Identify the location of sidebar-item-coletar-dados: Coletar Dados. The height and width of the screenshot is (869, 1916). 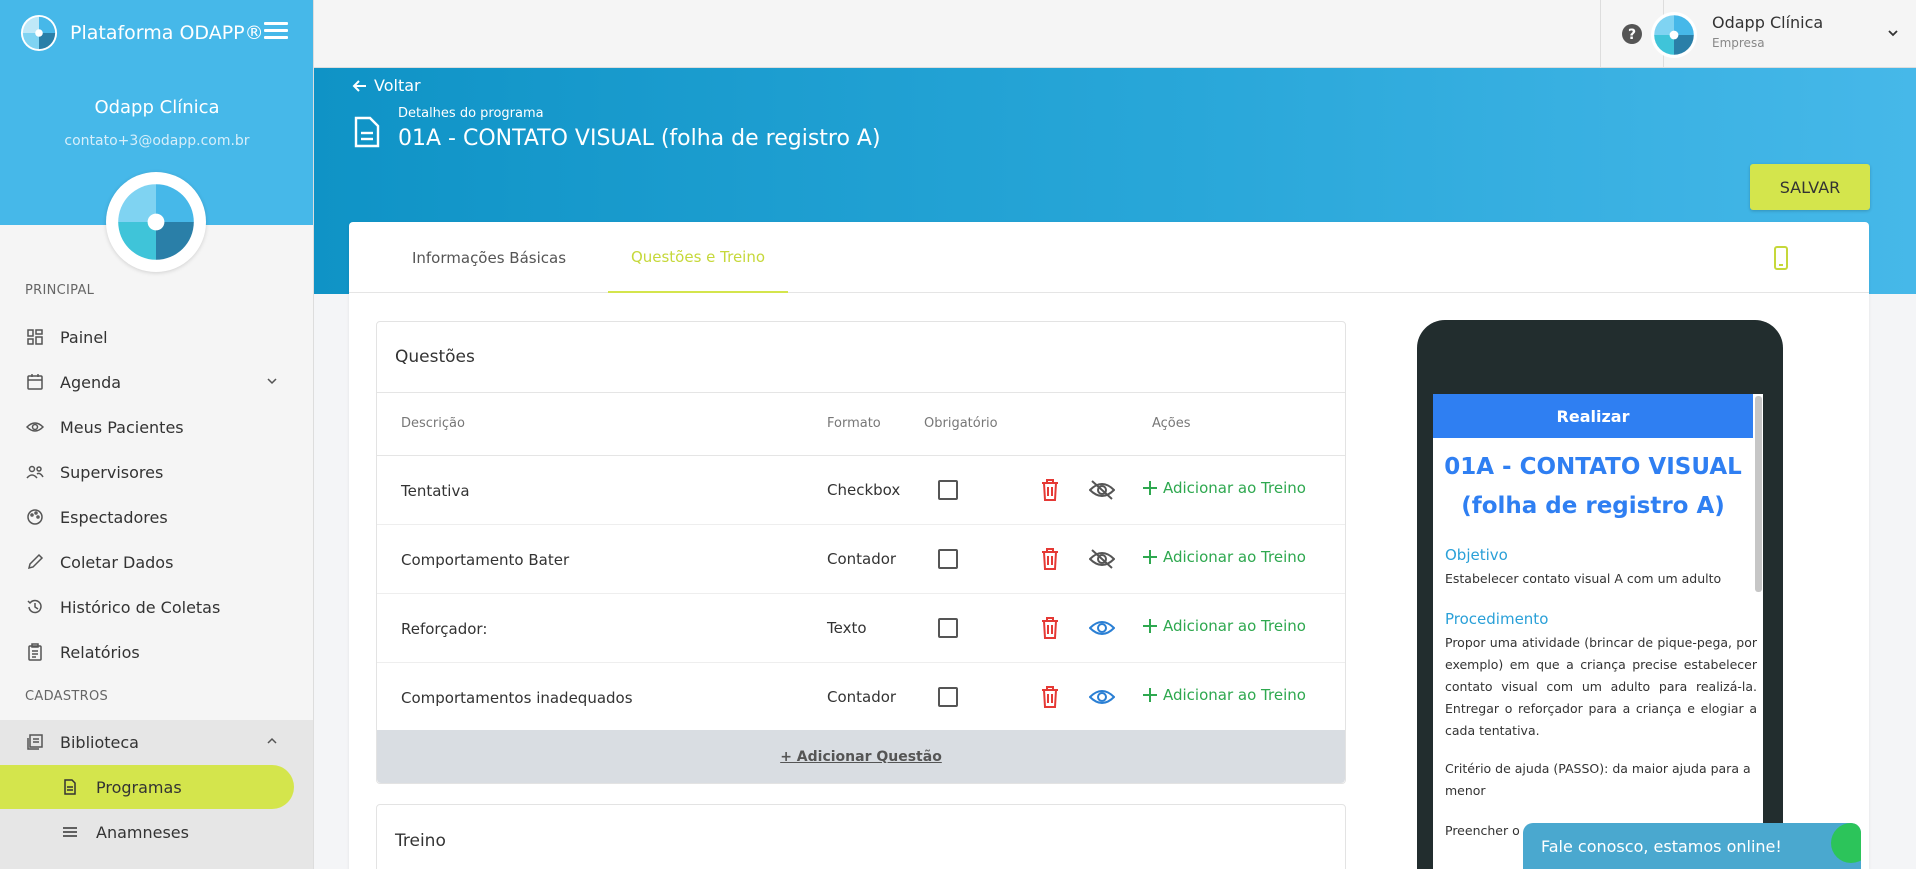
(156, 562).